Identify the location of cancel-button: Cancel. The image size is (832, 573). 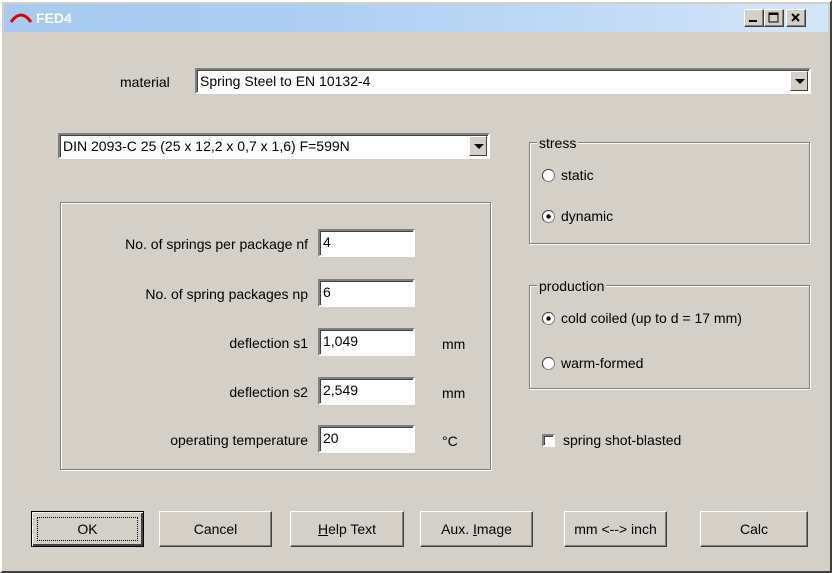
(215, 529).